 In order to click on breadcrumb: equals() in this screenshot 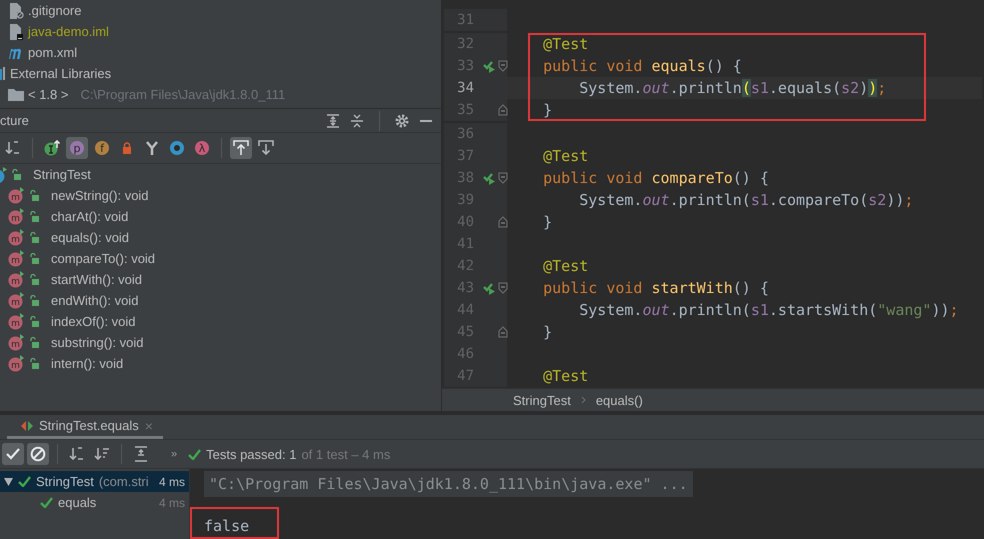, I will do `click(619, 400)`.